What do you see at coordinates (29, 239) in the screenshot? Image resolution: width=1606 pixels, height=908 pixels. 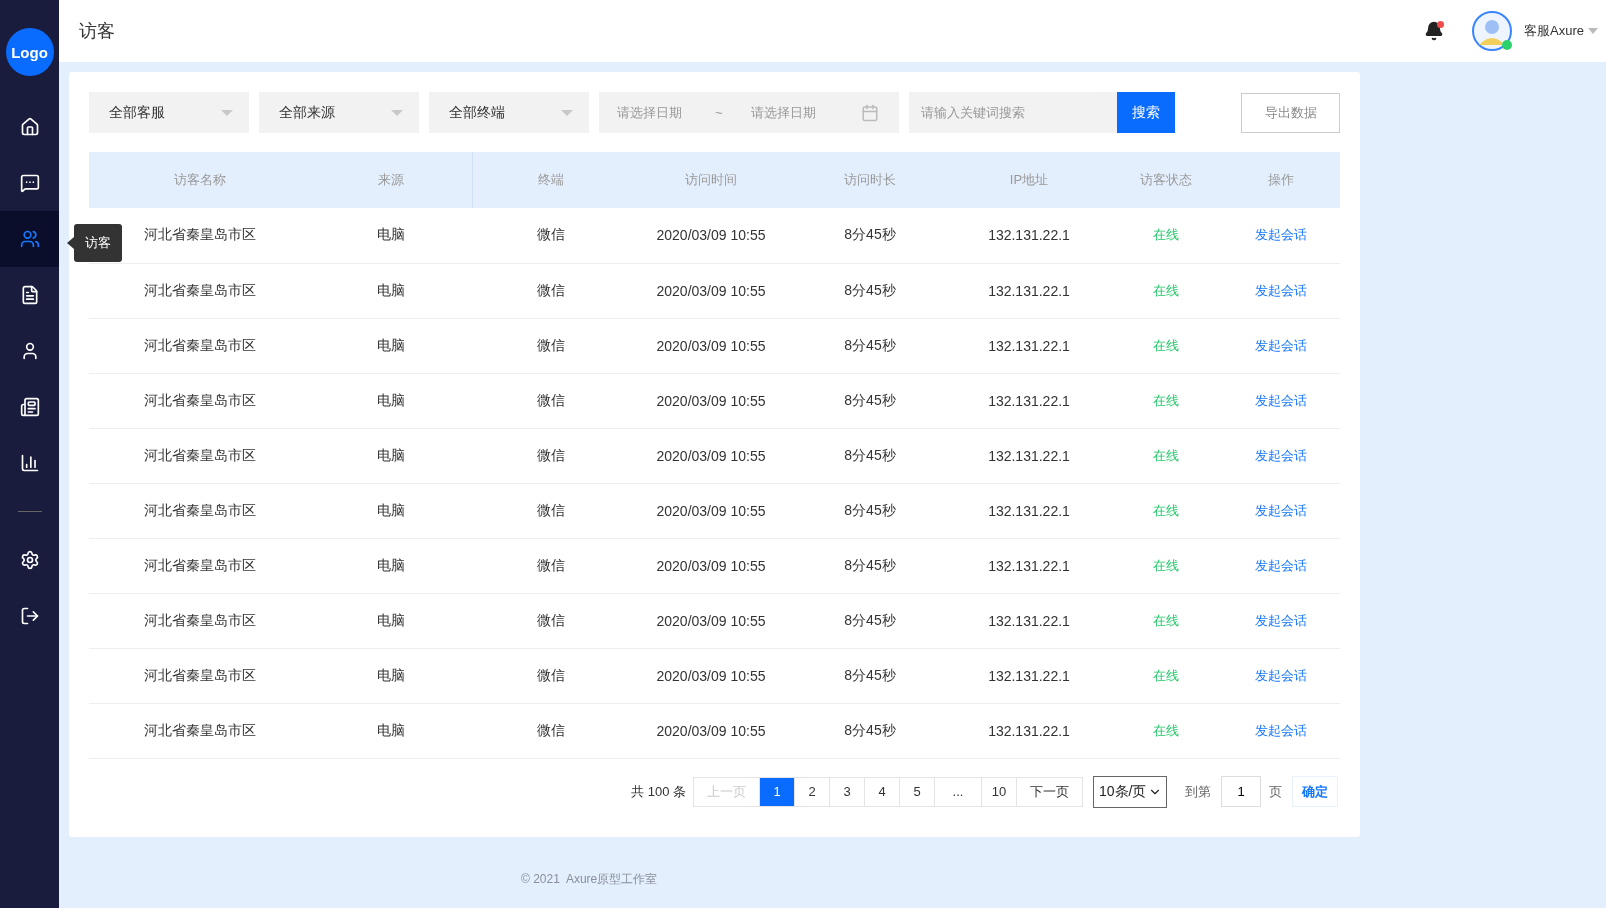 I see `users-icon` at bounding box center [29, 239].